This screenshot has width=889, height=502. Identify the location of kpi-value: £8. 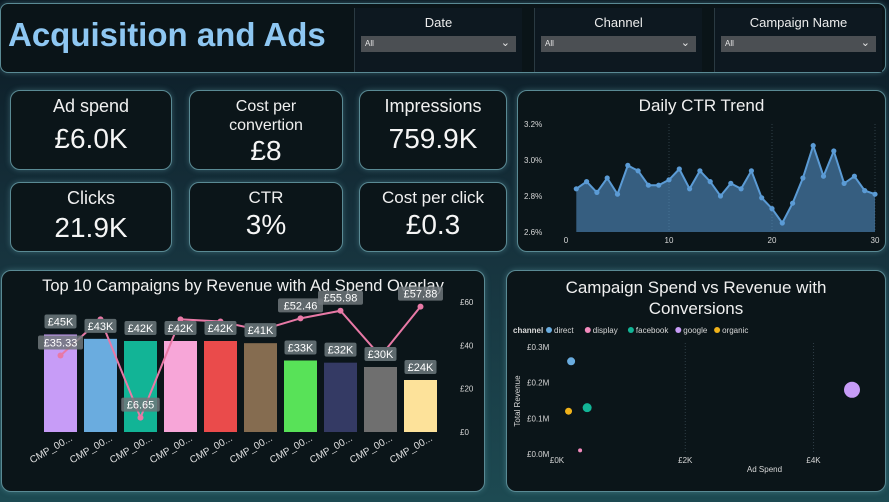
(266, 150).